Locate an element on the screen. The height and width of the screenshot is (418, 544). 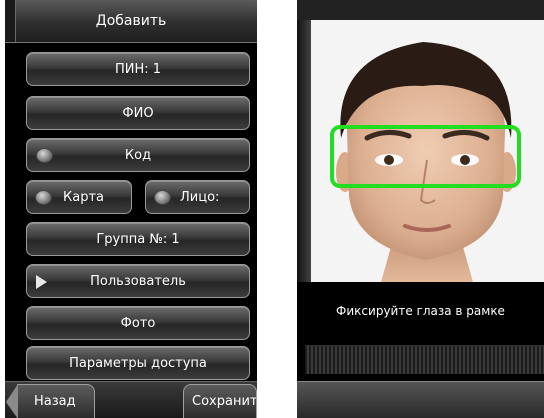
password-radio-icon is located at coordinates (44, 155).